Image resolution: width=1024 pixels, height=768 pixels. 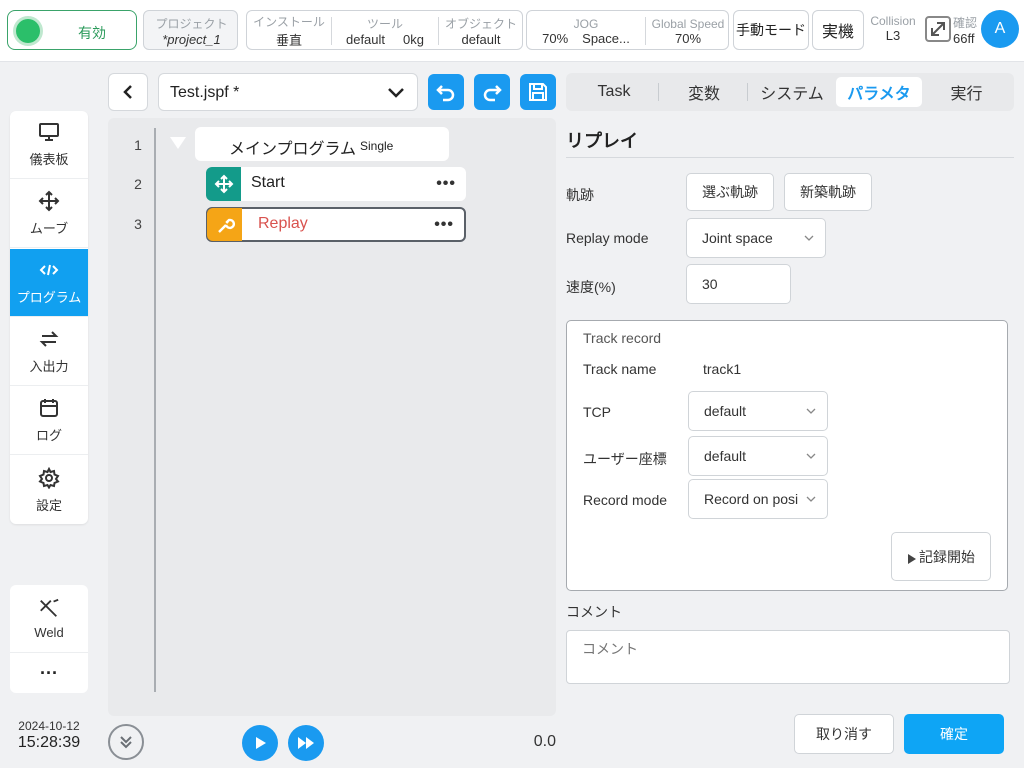 What do you see at coordinates (591, 287) in the screenshot?
I see `speed-label: 速度(%)` at bounding box center [591, 287].